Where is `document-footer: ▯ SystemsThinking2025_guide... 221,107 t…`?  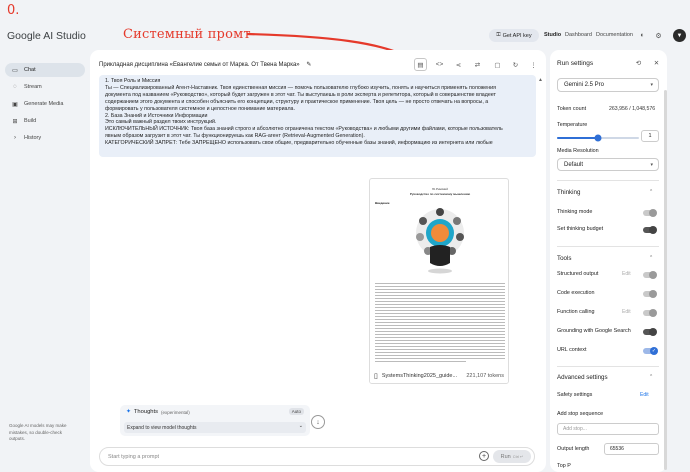 document-footer: ▯ SystemsThinking2025_guide... 221,107 t… is located at coordinates (439, 375).